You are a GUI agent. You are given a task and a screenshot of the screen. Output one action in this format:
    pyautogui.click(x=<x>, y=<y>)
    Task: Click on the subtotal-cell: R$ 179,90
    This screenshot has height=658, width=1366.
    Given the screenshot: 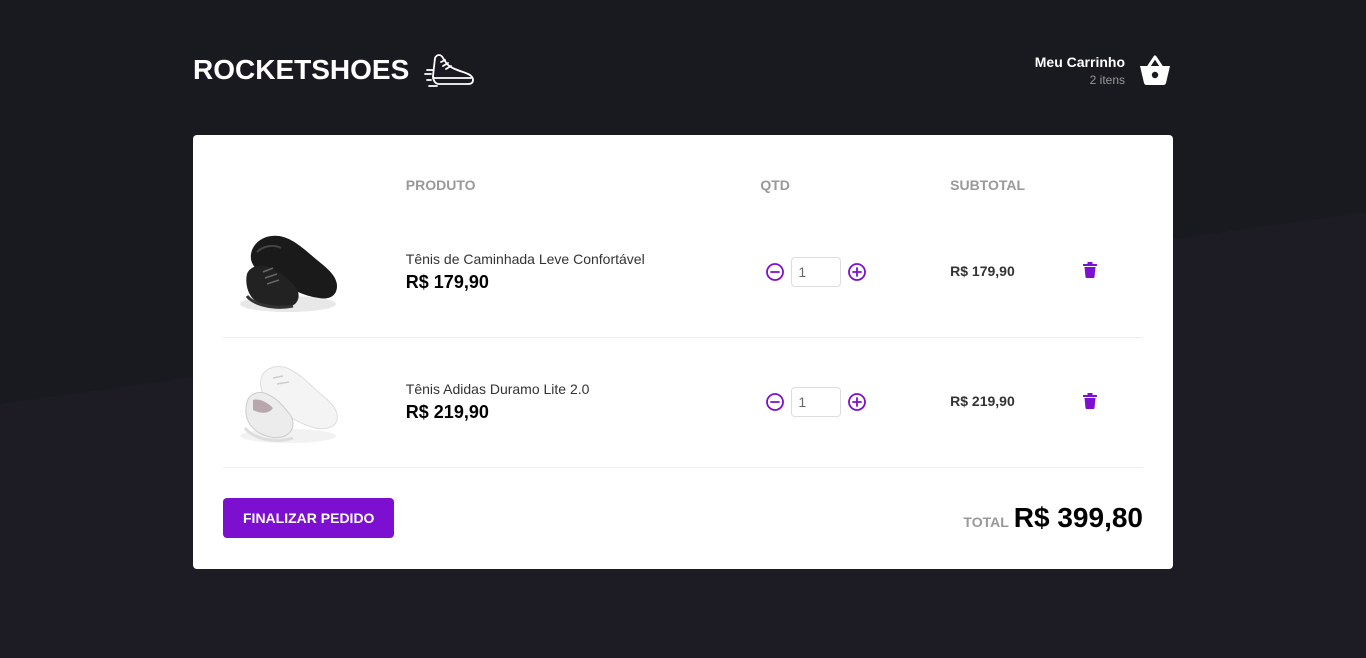 What is the action you would take?
    pyautogui.click(x=1007, y=272)
    